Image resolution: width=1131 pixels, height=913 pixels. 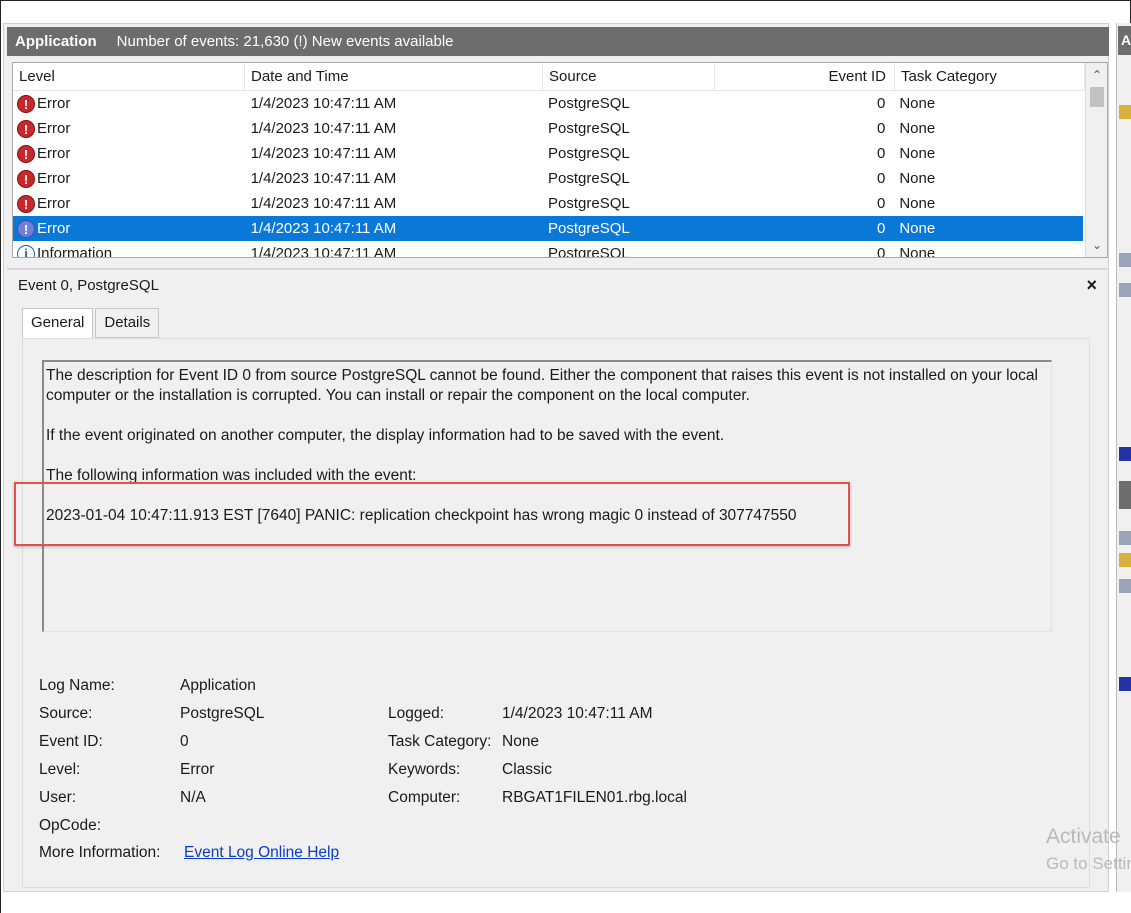 What do you see at coordinates (577, 713) in the screenshot?
I see `logged-value: 1/4/2023 10:47:11 AM` at bounding box center [577, 713].